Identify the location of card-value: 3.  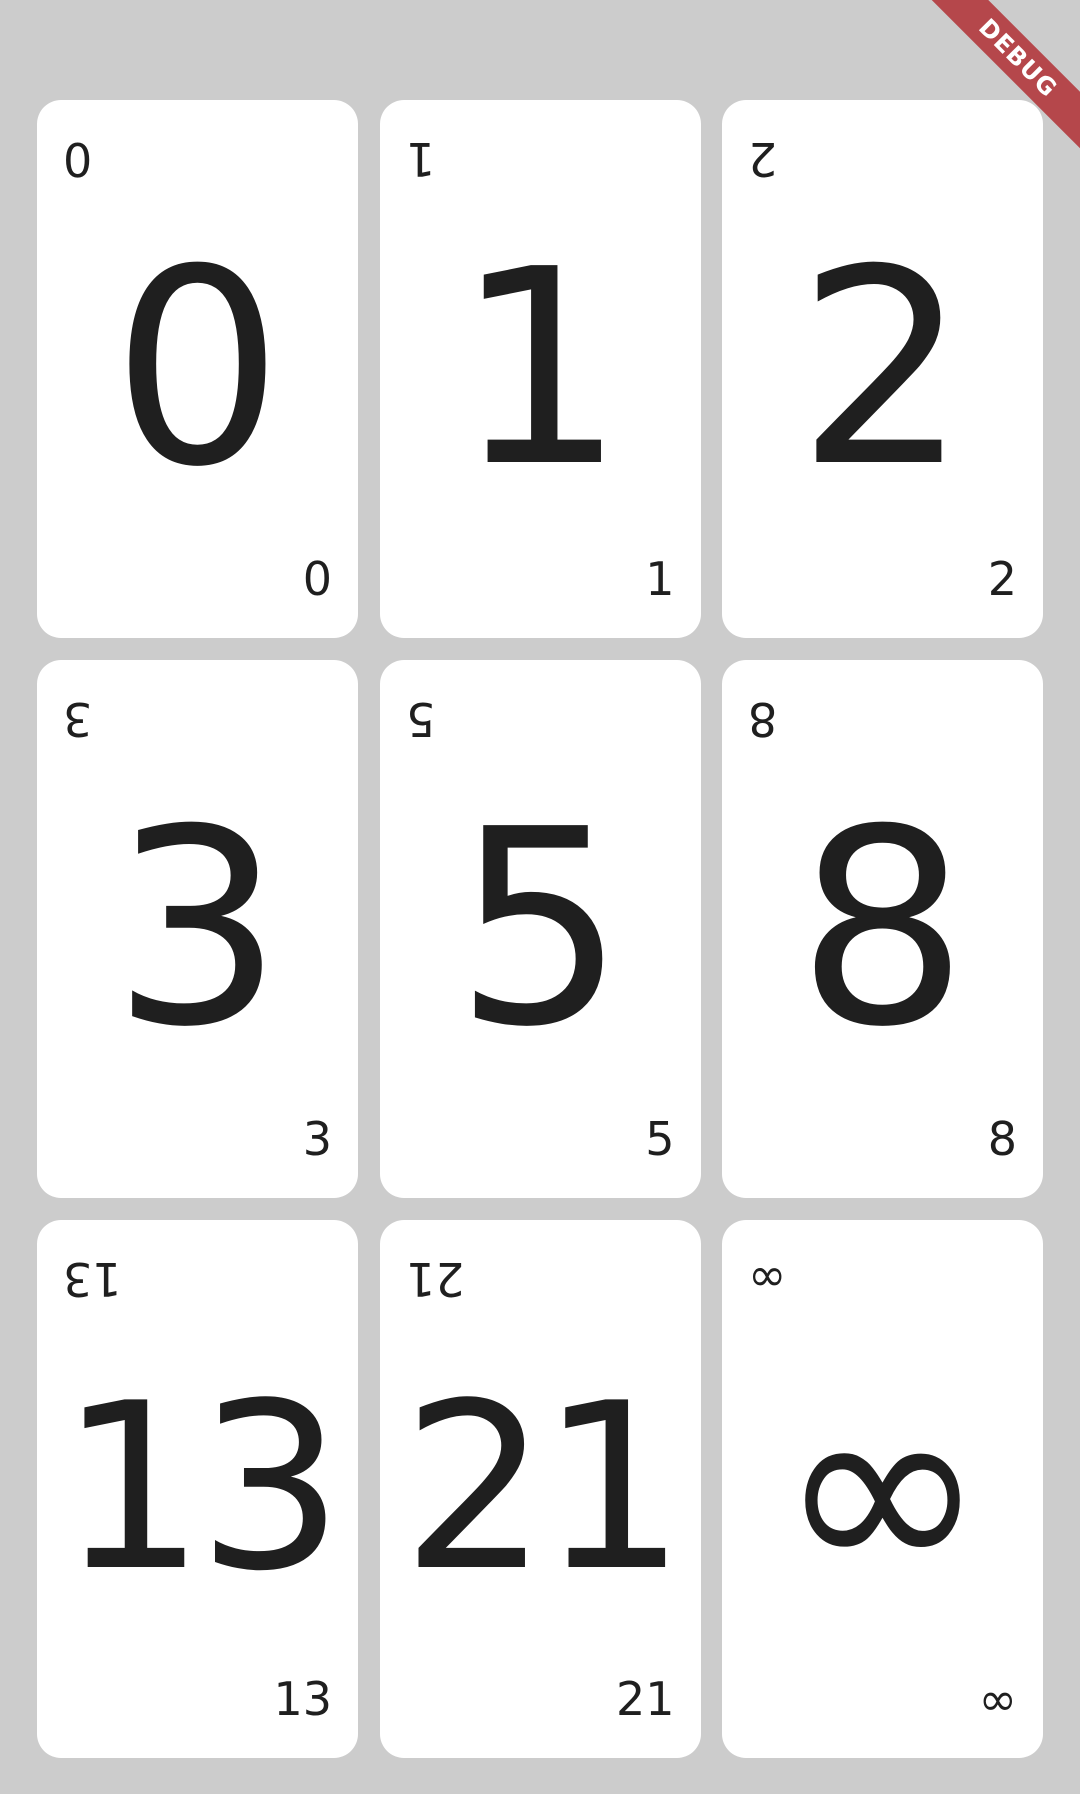
(197, 928).